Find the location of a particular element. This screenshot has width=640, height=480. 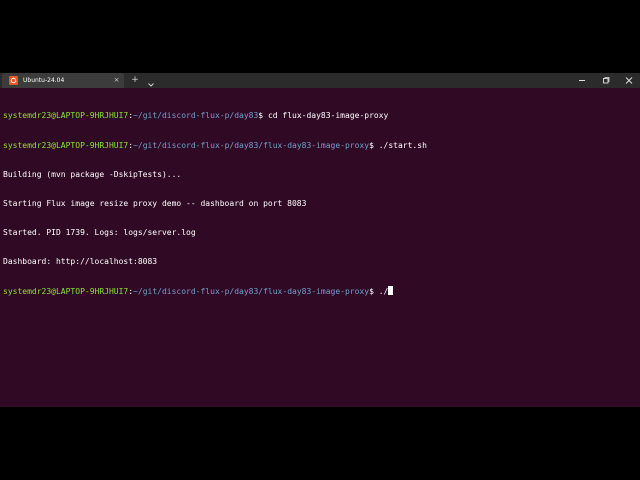

restore-icon is located at coordinates (606, 80).